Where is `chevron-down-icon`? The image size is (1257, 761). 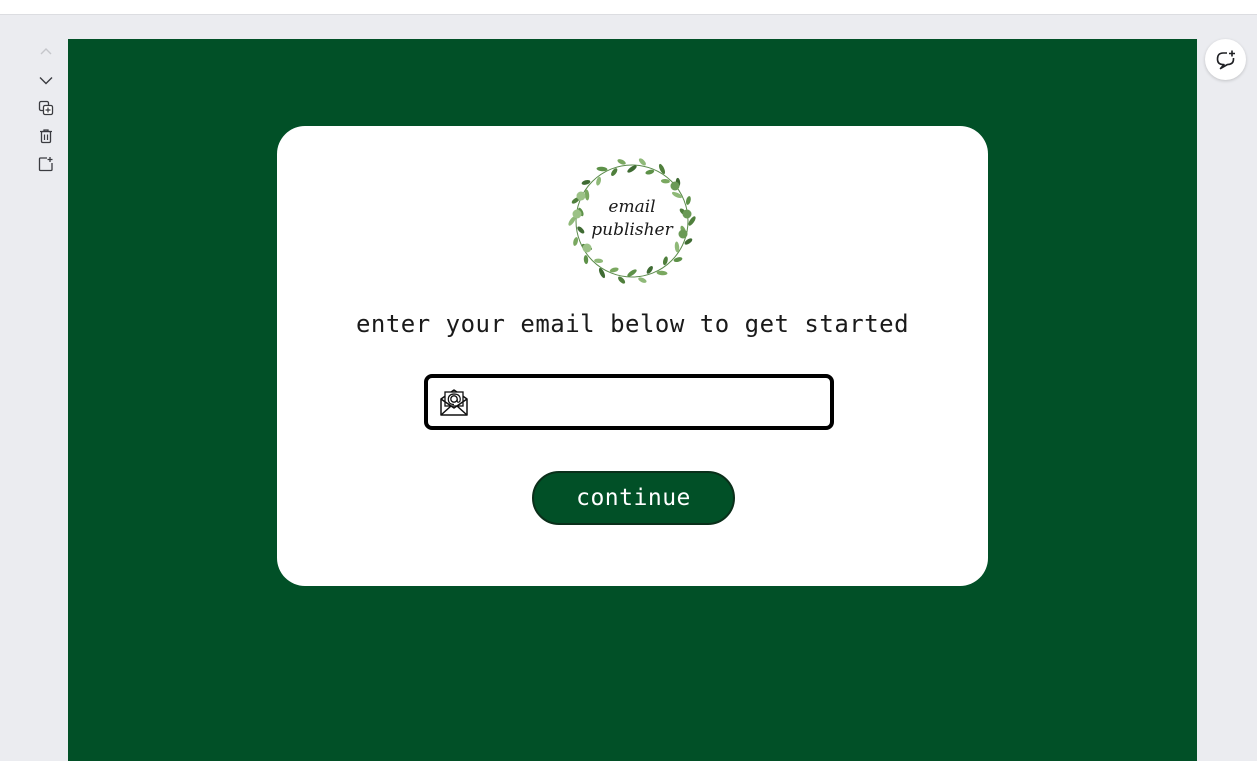 chevron-down-icon is located at coordinates (46, 81).